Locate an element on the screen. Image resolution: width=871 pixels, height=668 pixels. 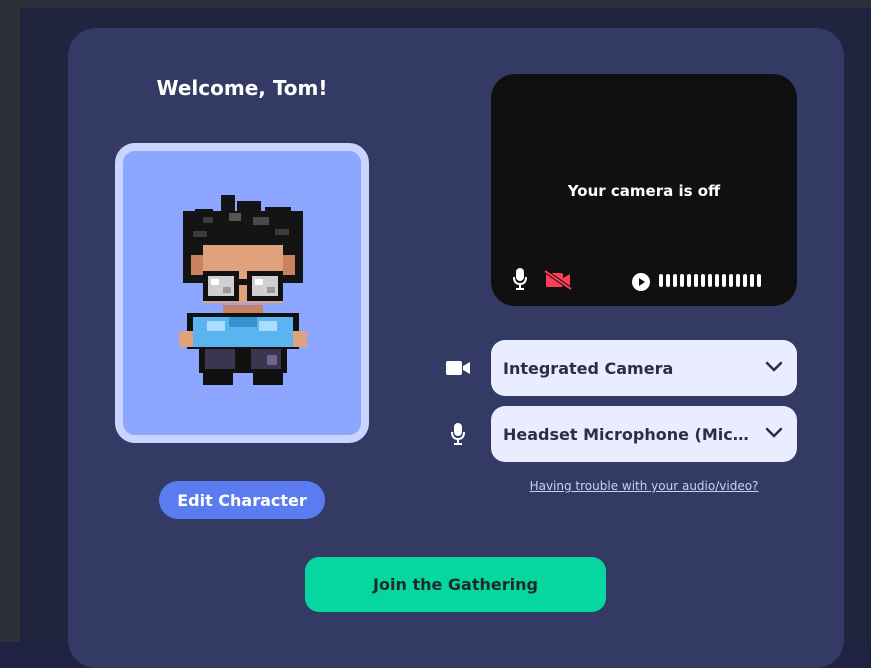
window-top-edge is located at coordinates (435, 4).